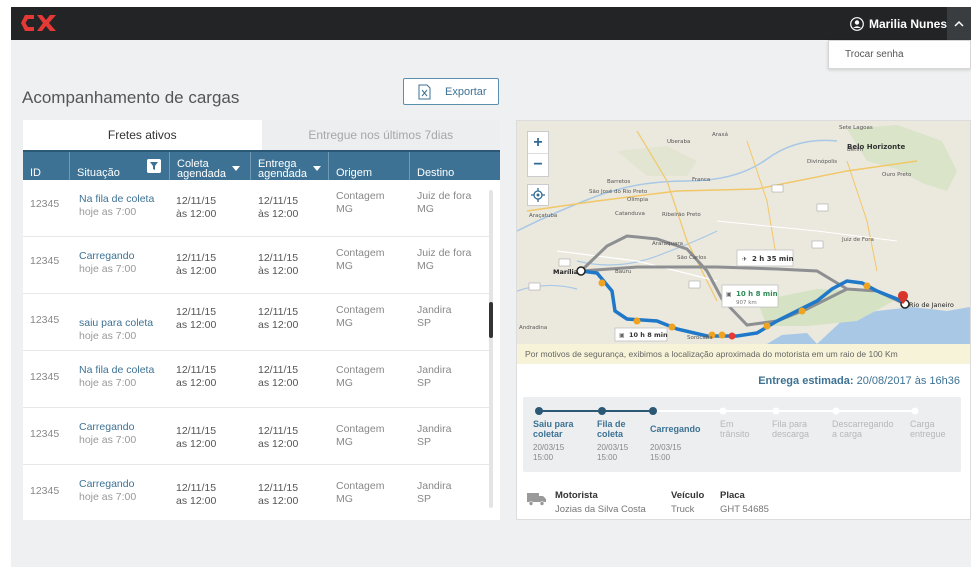 The width and height of the screenshot is (979, 576). I want to click on filter-icon, so click(154, 166).